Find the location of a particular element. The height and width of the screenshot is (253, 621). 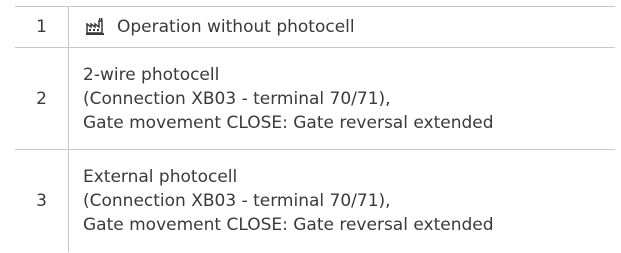

row-line: 2-wire photocell is located at coordinates (151, 74).